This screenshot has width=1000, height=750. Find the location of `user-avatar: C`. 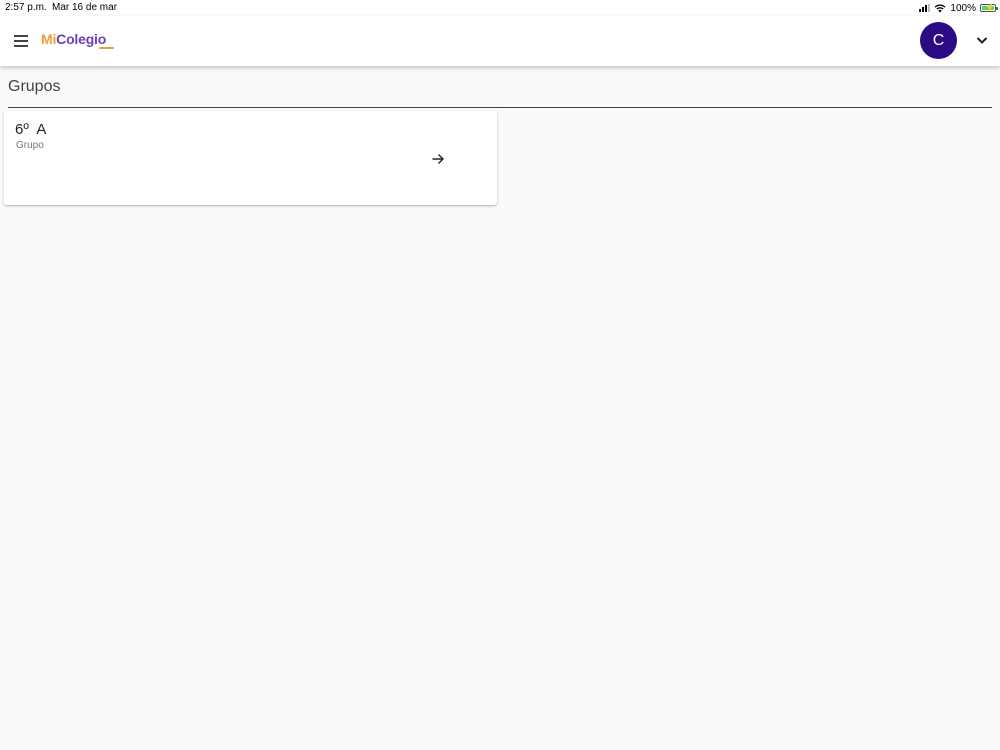

user-avatar: C is located at coordinates (938, 40).